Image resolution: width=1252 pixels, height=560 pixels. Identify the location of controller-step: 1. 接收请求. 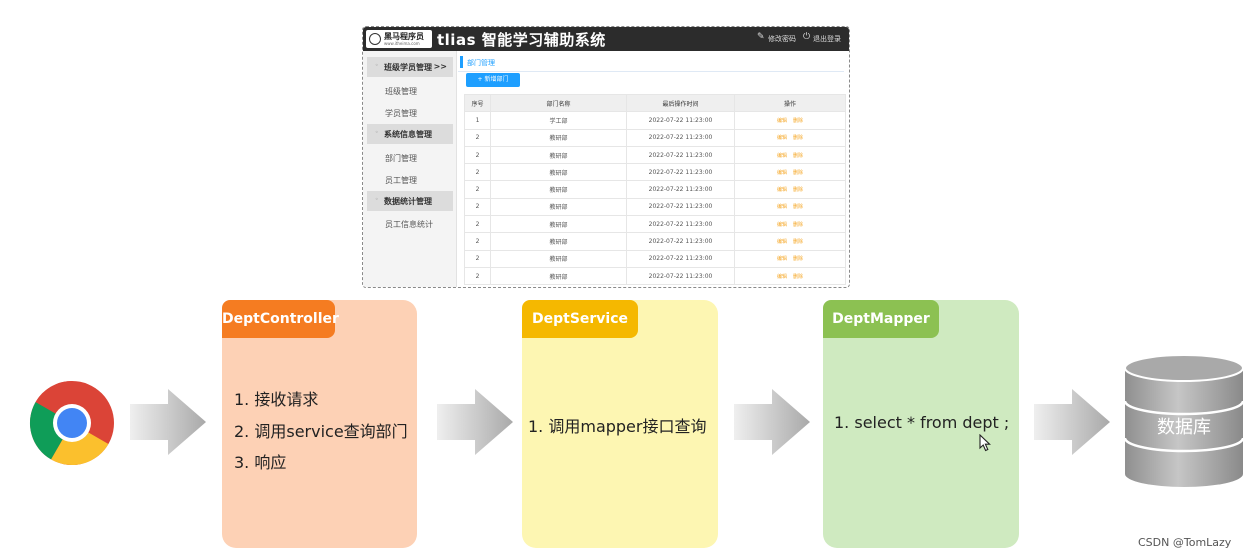
(276, 399).